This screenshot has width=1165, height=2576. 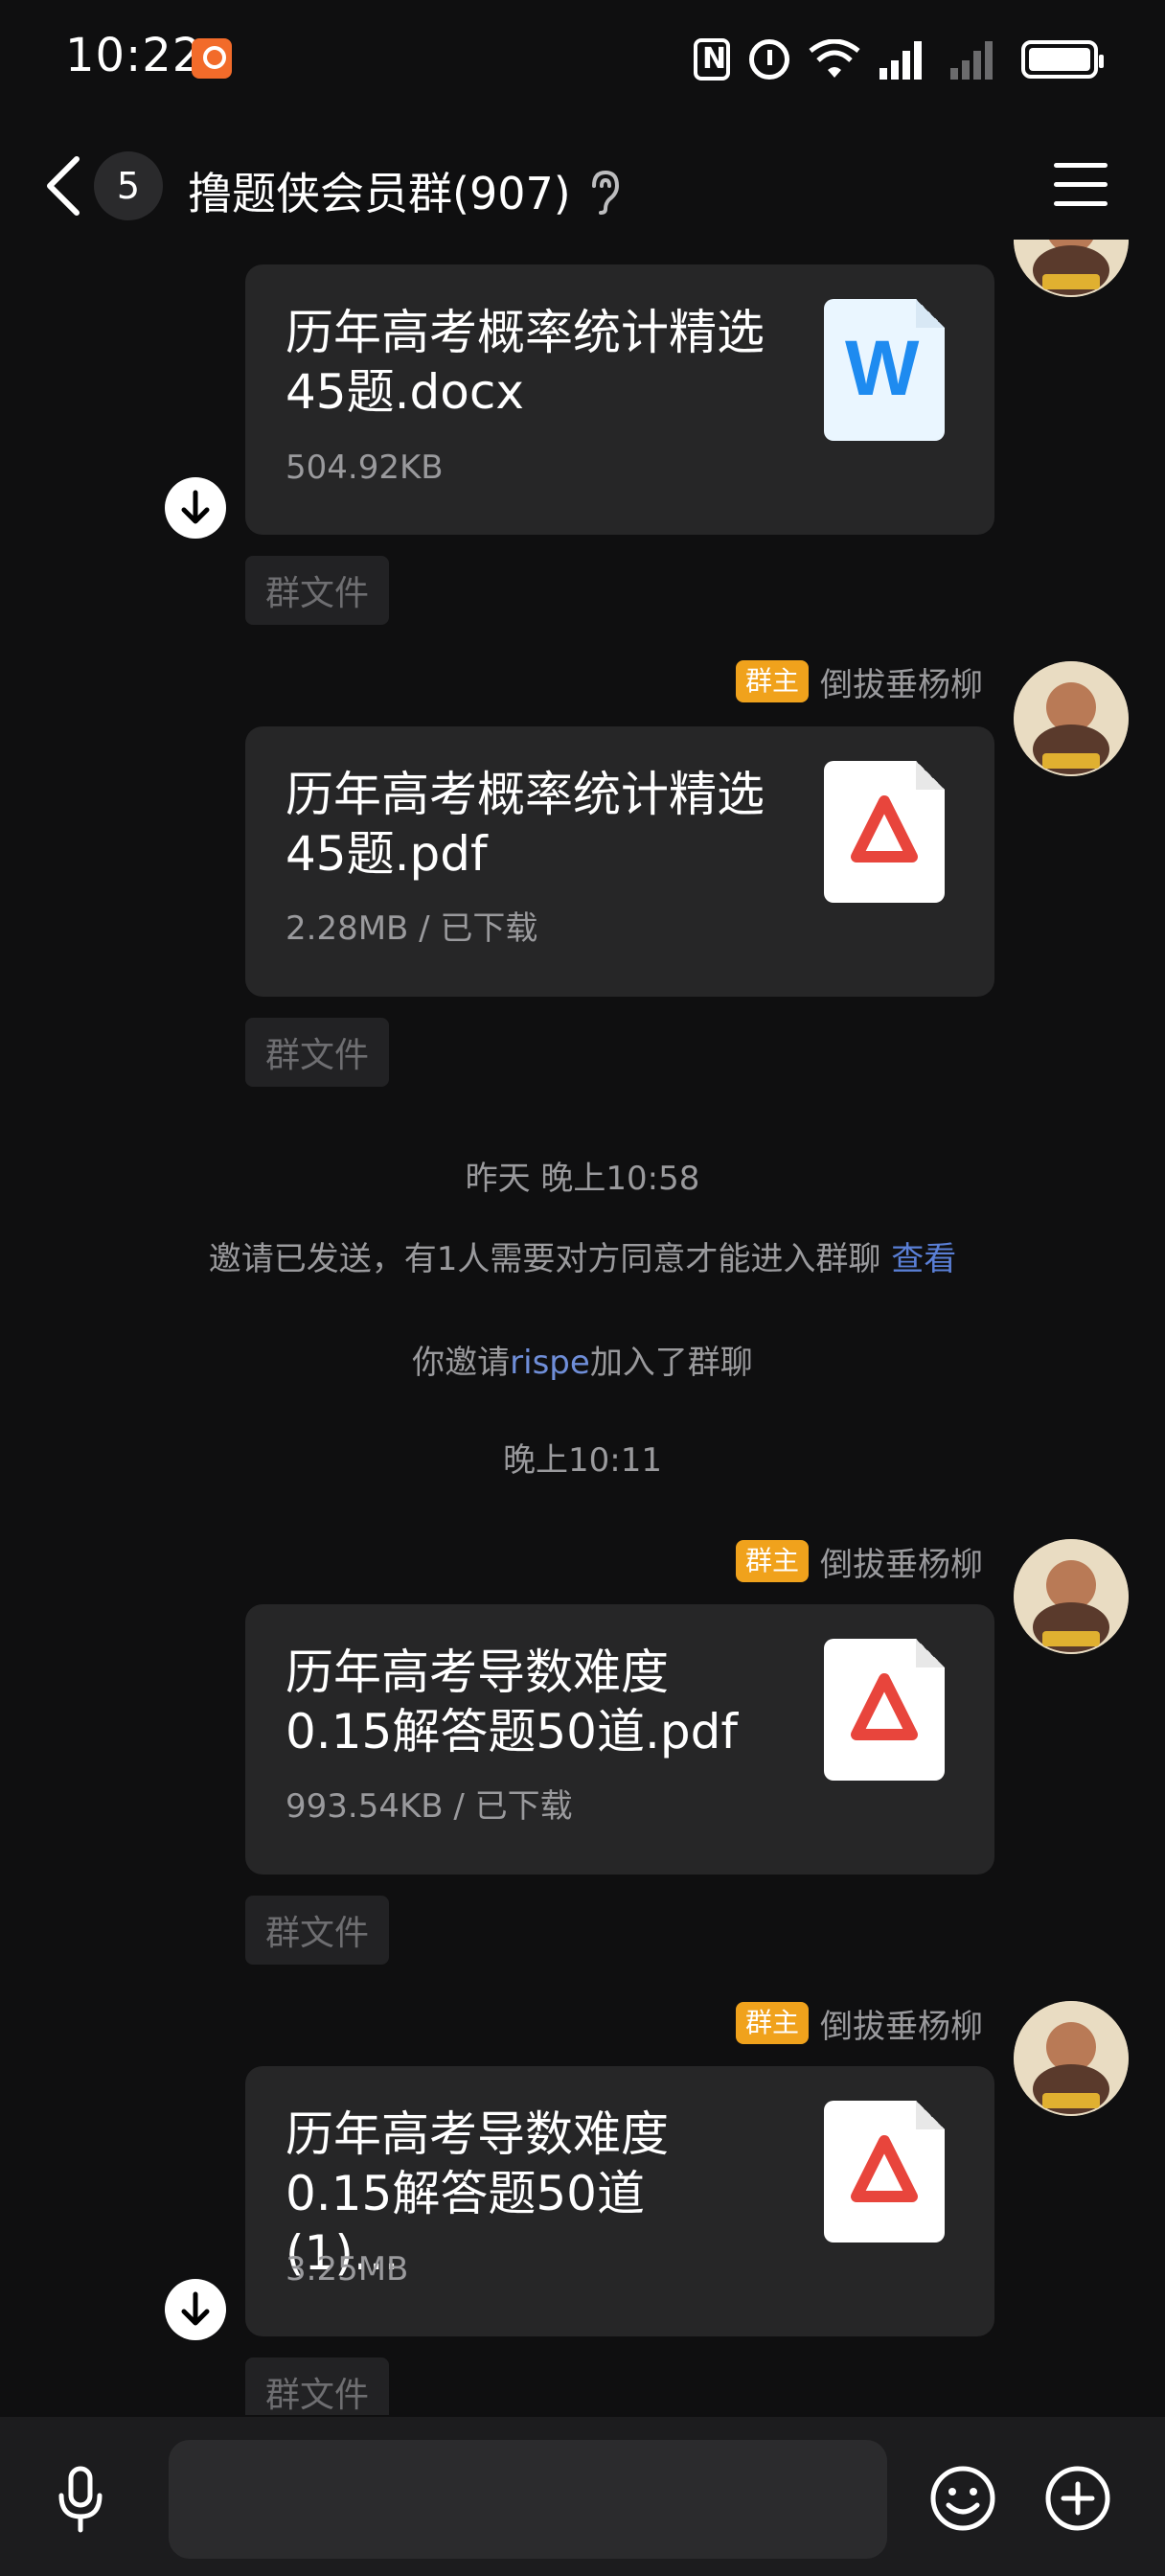 What do you see at coordinates (528, 2499) in the screenshot?
I see `message-input` at bounding box center [528, 2499].